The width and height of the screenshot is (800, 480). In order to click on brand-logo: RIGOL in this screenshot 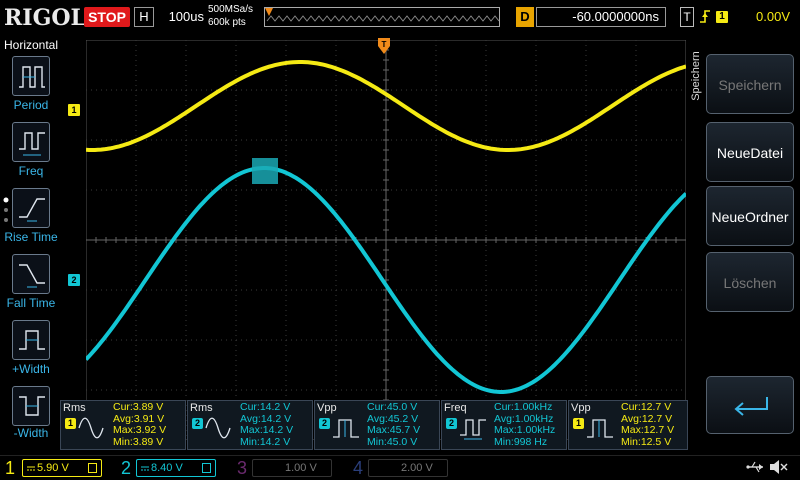, I will do `click(45, 18)`.